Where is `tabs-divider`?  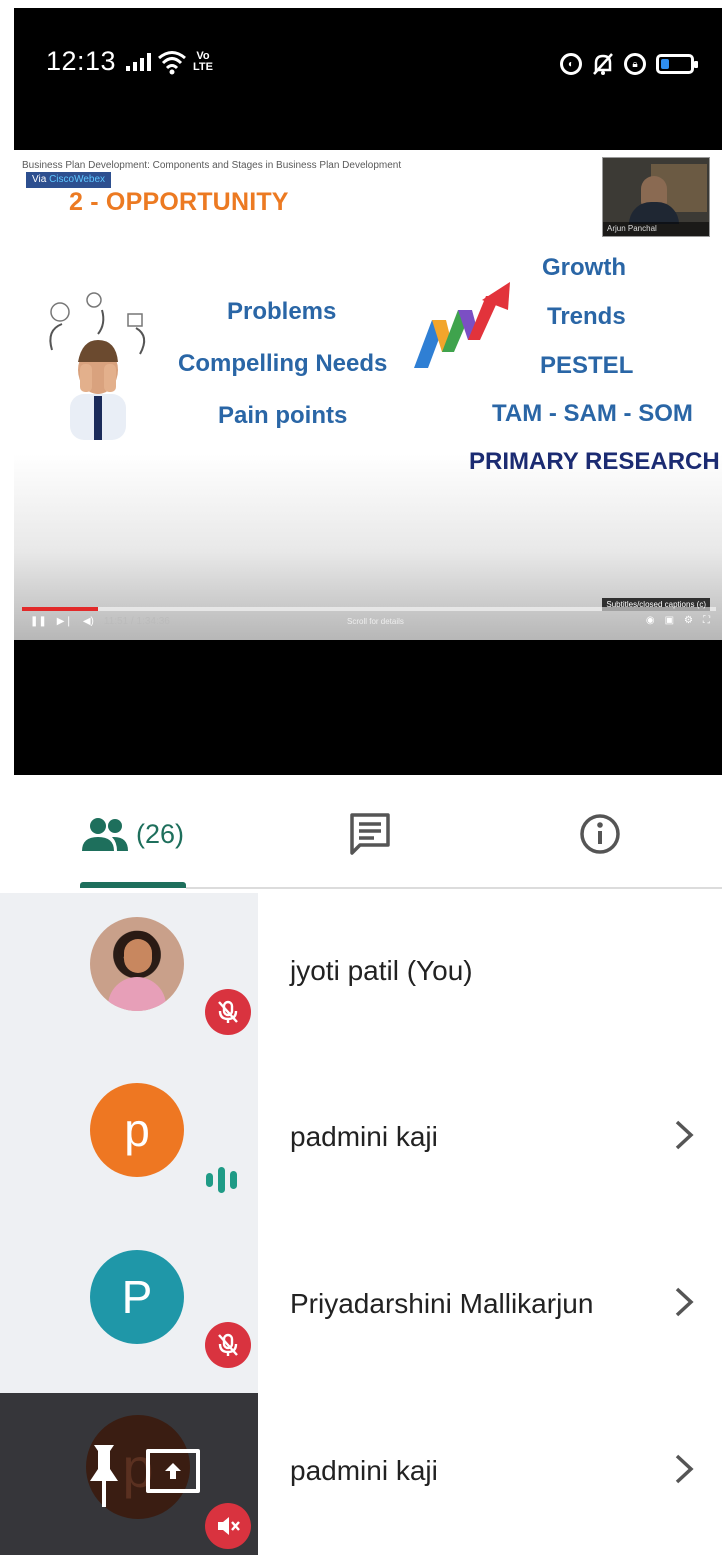
tabs-divider is located at coordinates (454, 888).